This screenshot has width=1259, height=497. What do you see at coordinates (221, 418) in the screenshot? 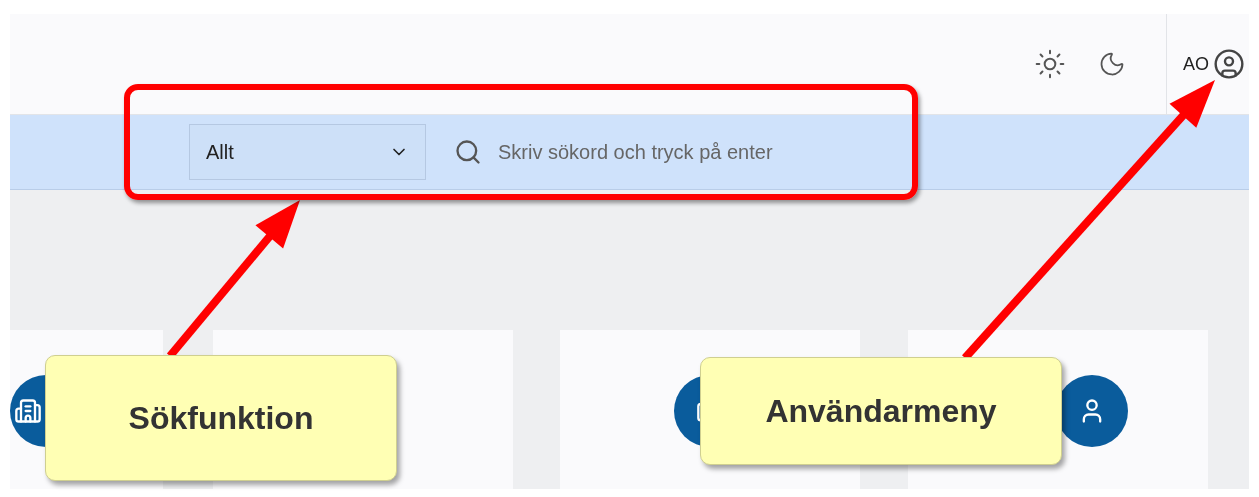
I see `callout-tooltip: Sökfunktion` at bounding box center [221, 418].